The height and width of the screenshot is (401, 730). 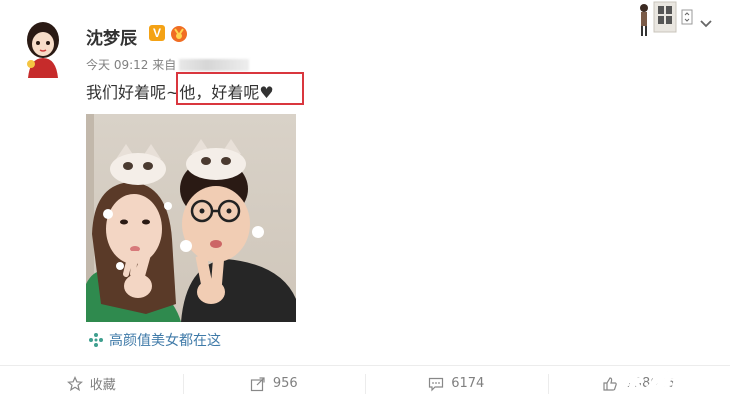 What do you see at coordinates (111, 36) in the screenshot?
I see `author-name: 沈梦辰` at bounding box center [111, 36].